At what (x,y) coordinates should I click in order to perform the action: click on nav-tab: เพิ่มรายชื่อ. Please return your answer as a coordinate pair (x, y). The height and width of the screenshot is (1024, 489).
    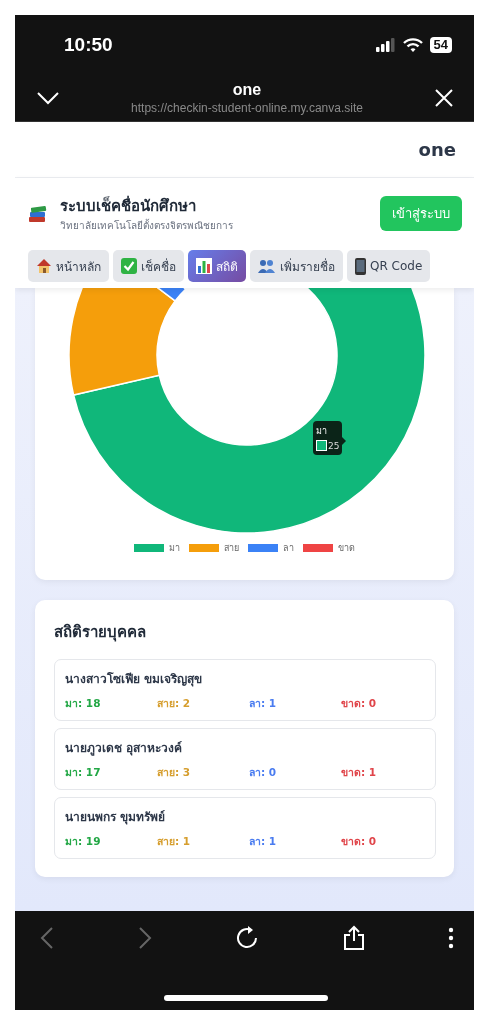
    Looking at the image, I should click on (296, 266).